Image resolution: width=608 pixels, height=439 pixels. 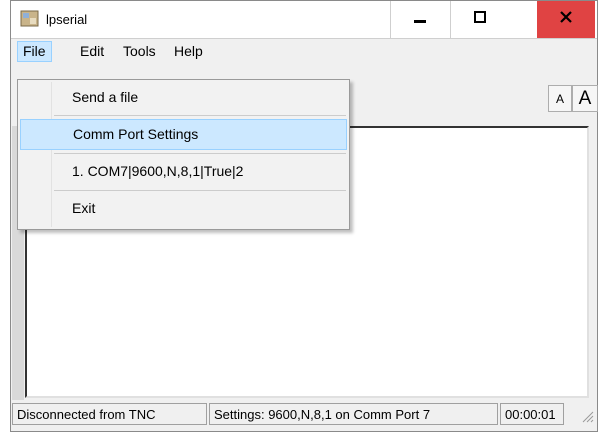 What do you see at coordinates (34, 51) in the screenshot?
I see `menu-file: File` at bounding box center [34, 51].